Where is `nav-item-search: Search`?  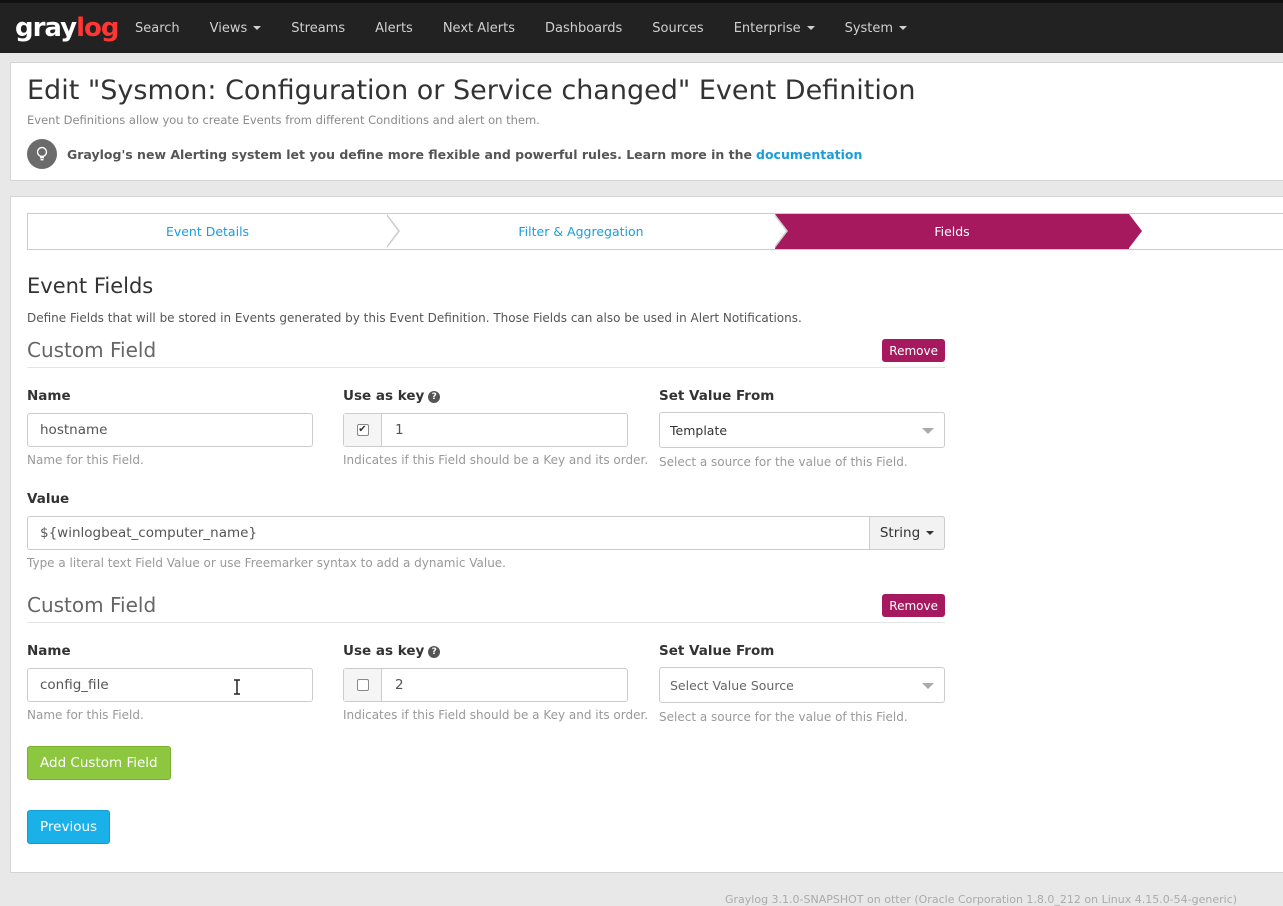
nav-item-search: Search is located at coordinates (157, 28).